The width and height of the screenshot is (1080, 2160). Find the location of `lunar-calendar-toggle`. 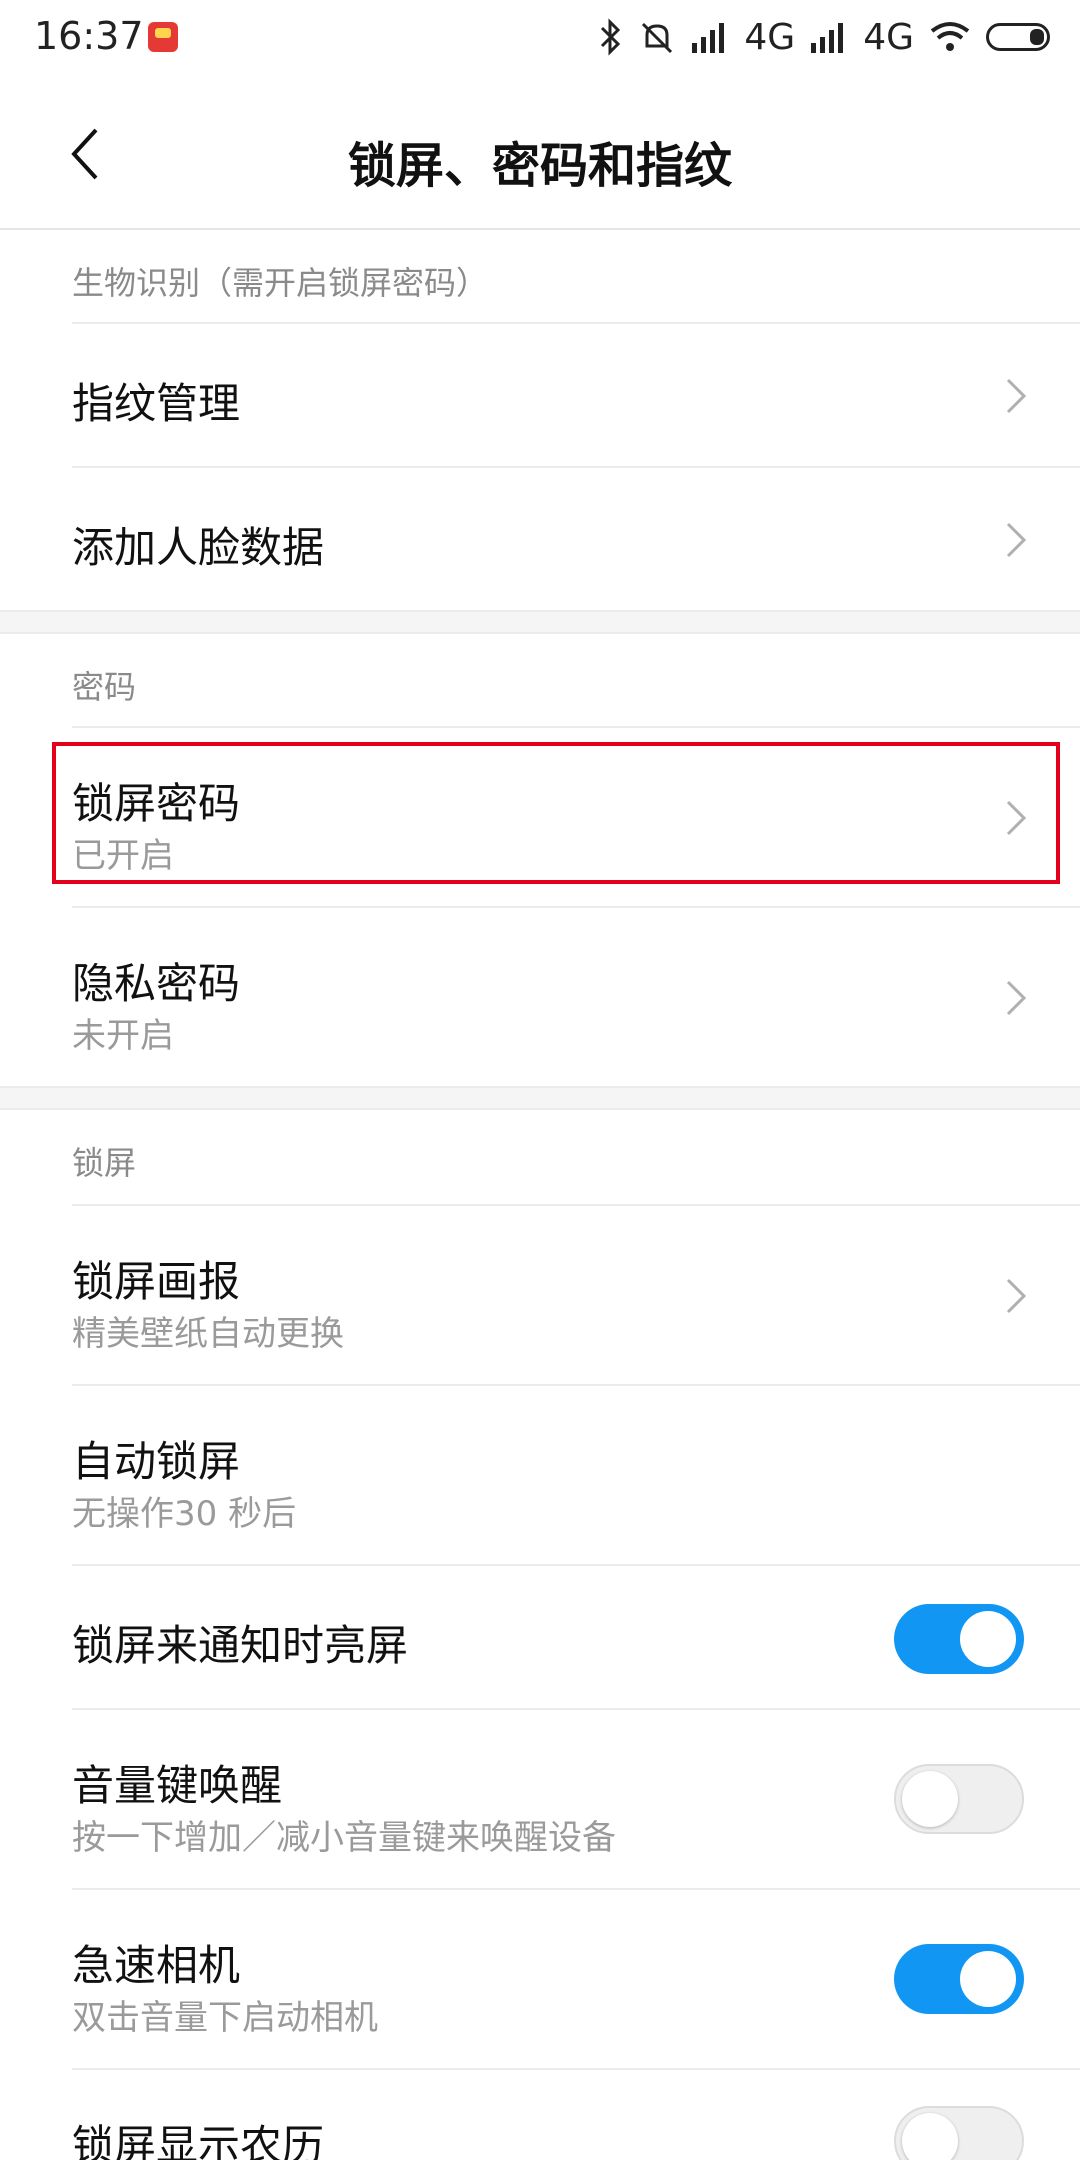

lunar-calendar-toggle is located at coordinates (959, 2133).